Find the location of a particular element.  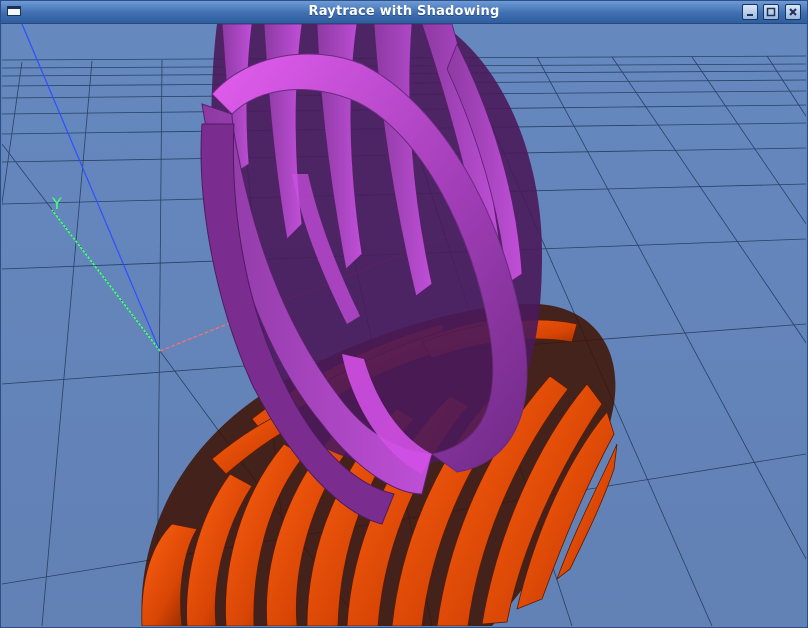

close-button is located at coordinates (793, 12).